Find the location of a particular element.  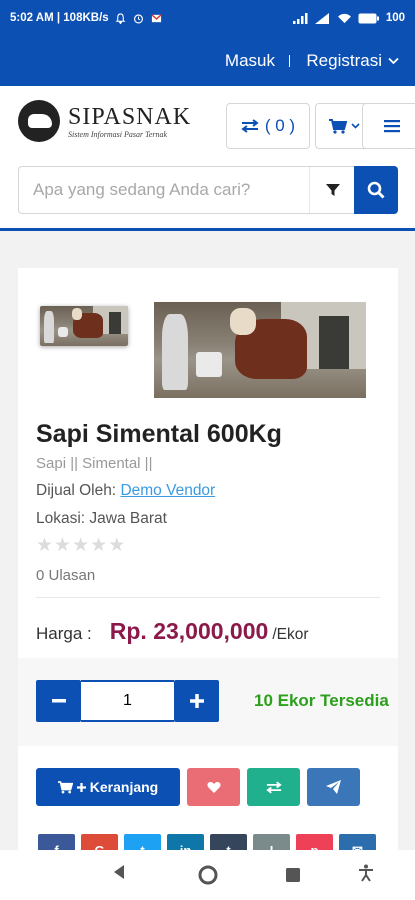

product-thumbnail is located at coordinates (84, 326).